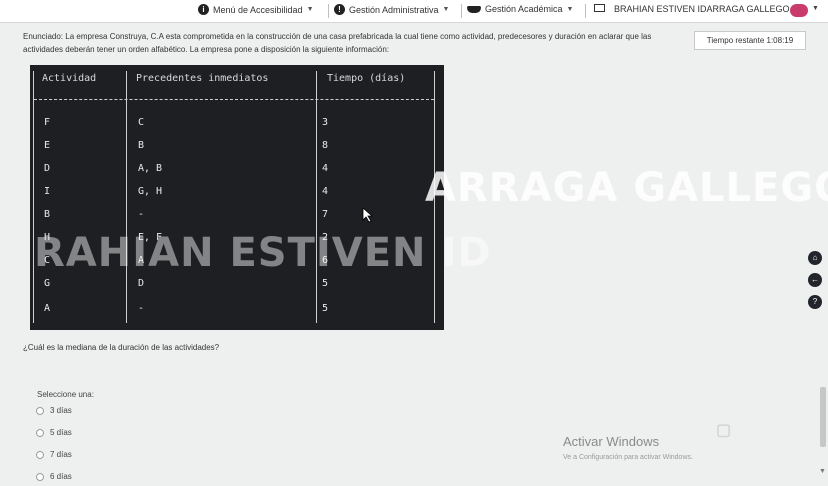 The image size is (828, 486). I want to click on accessibility-menu-label: Menú de Accesibilidad, so click(258, 9).